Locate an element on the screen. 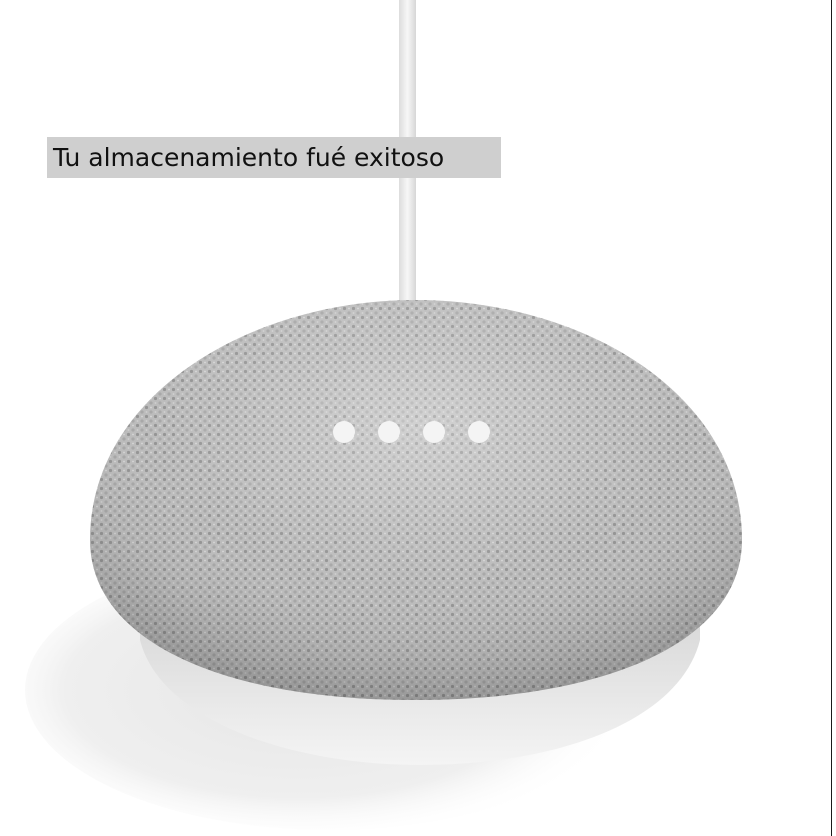 The height and width of the screenshot is (836, 836). right-edge-divider is located at coordinates (831, 418).